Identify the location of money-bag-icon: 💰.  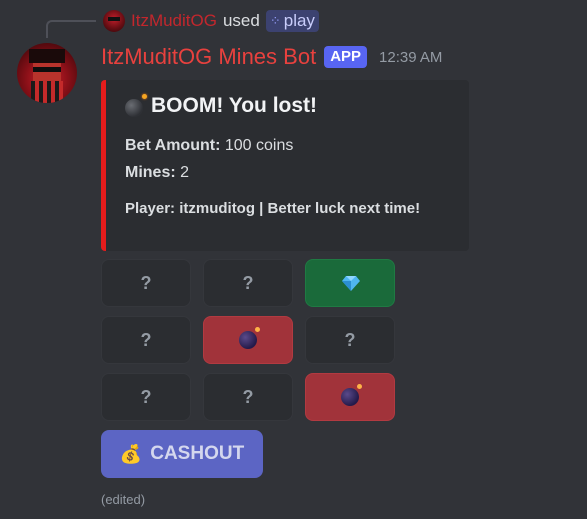
(131, 453).